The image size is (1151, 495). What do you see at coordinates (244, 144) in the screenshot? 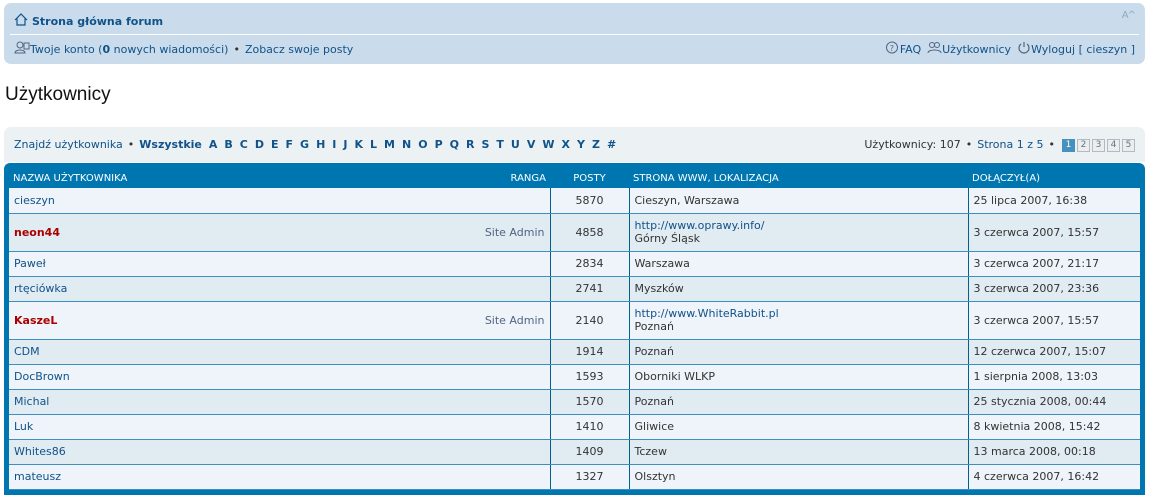
I see `letter-link: C` at bounding box center [244, 144].